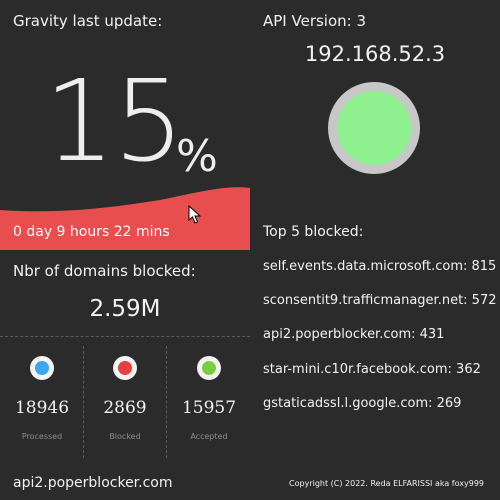  What do you see at coordinates (195, 214) in the screenshot?
I see `mouse-cursor-icon` at bounding box center [195, 214].